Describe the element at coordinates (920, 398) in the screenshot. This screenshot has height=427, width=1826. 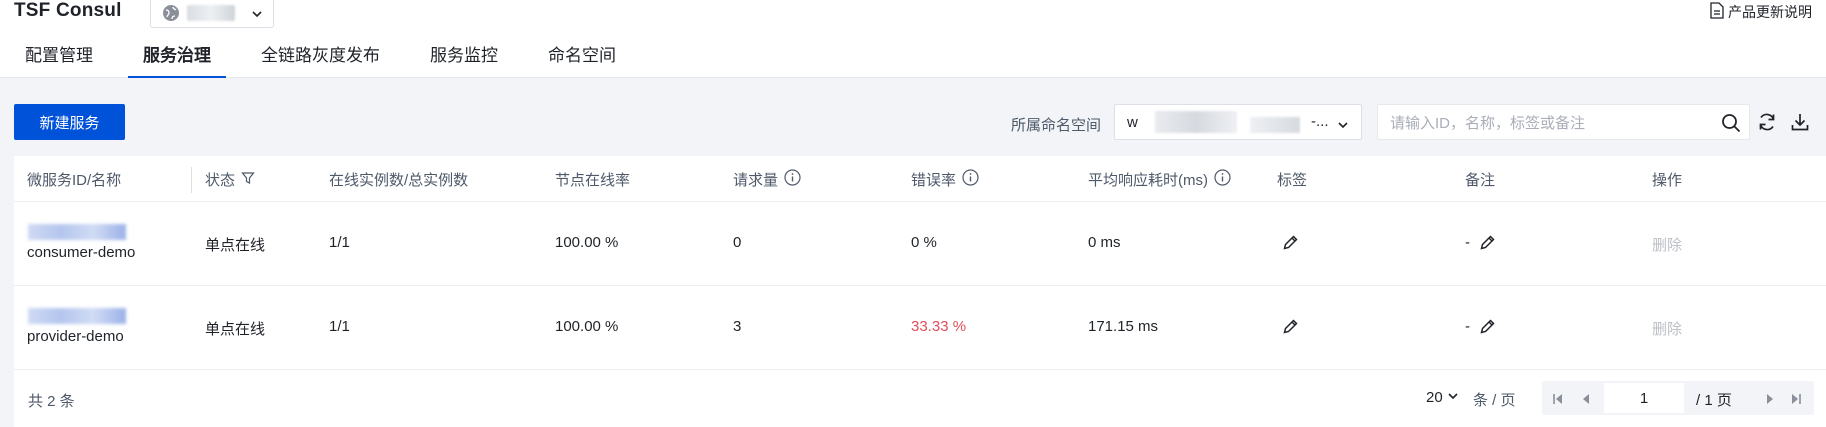
I see `pagination-bar: 共 2 条 20 条 / 页 / 1 页` at that location.